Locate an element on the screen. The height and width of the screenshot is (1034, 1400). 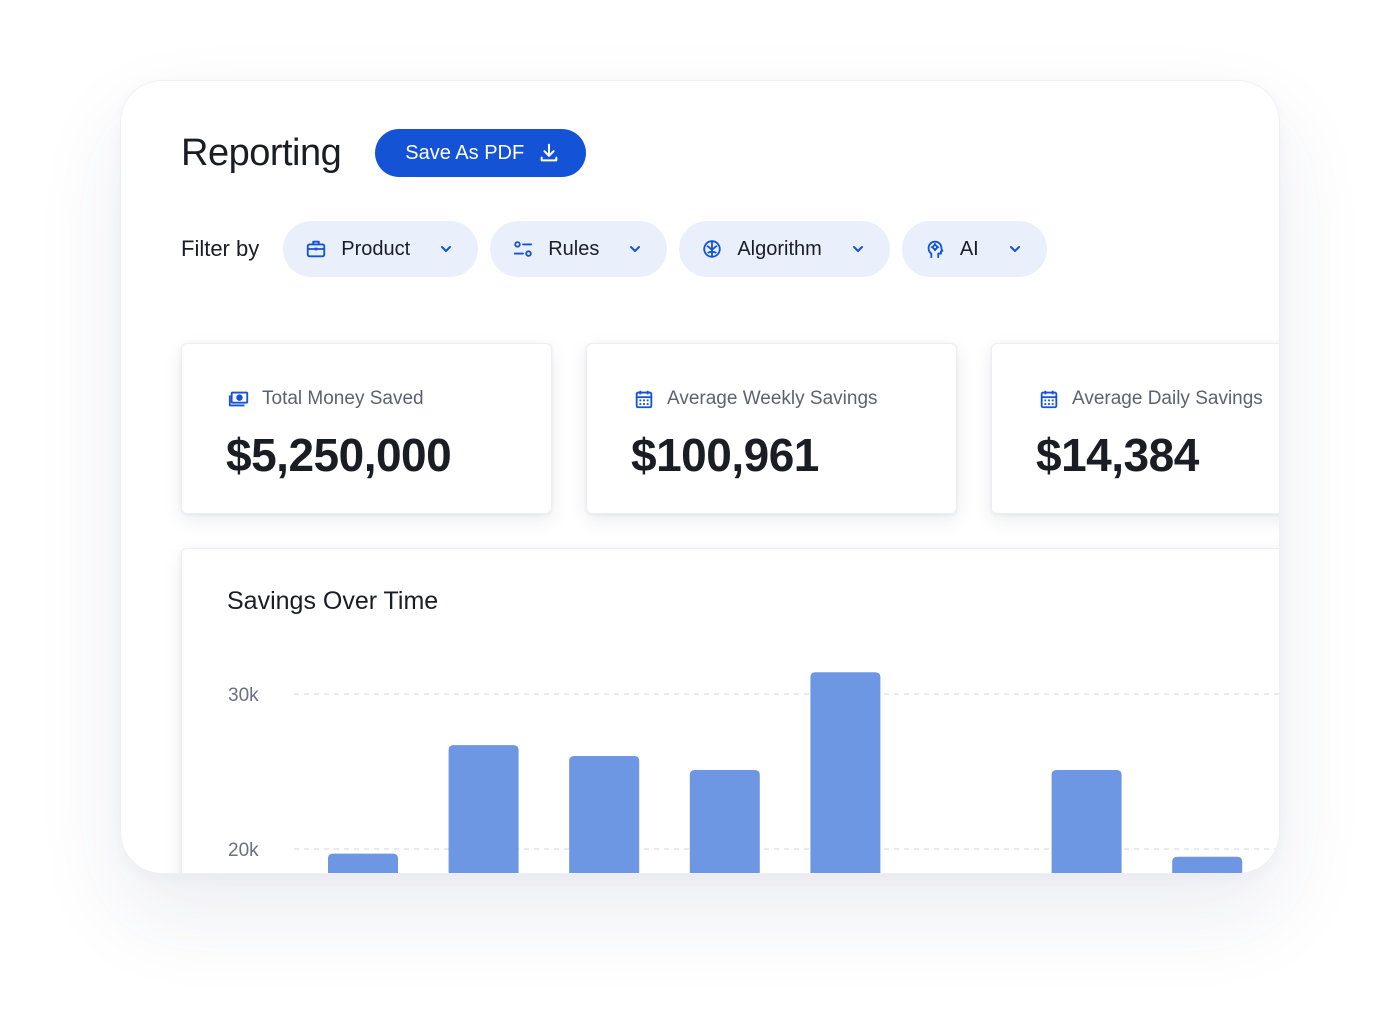
filter-label: Filter by is located at coordinates (220, 248).